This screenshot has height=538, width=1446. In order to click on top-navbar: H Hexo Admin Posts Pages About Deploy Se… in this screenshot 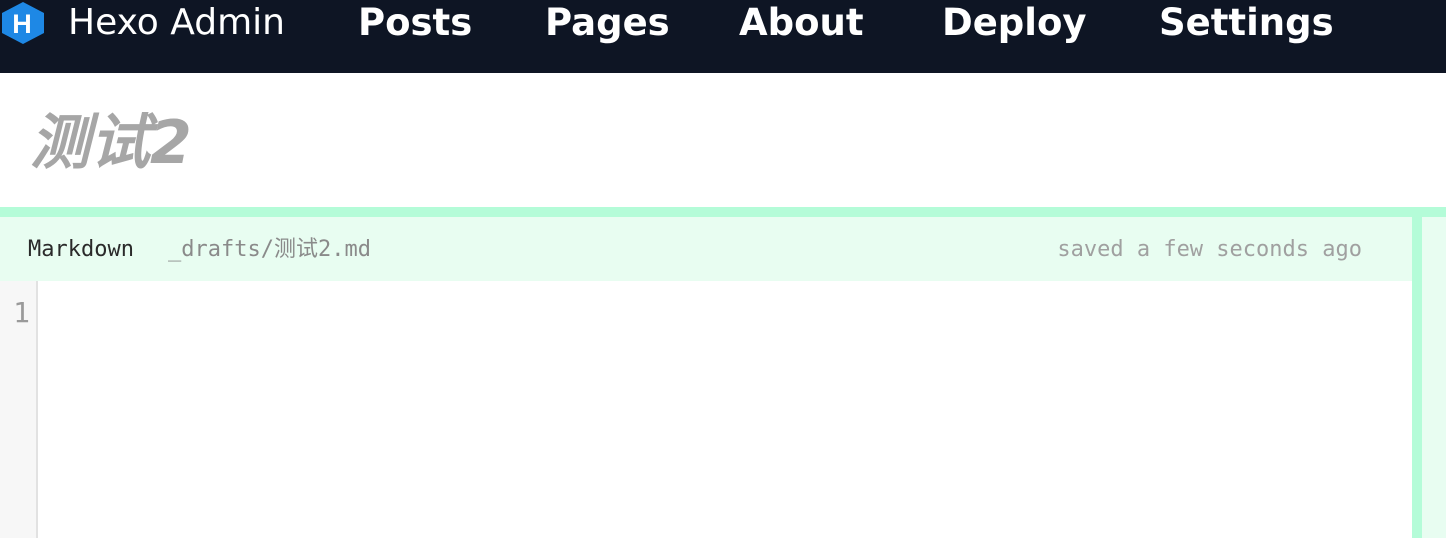, I will do `click(723, 36)`.